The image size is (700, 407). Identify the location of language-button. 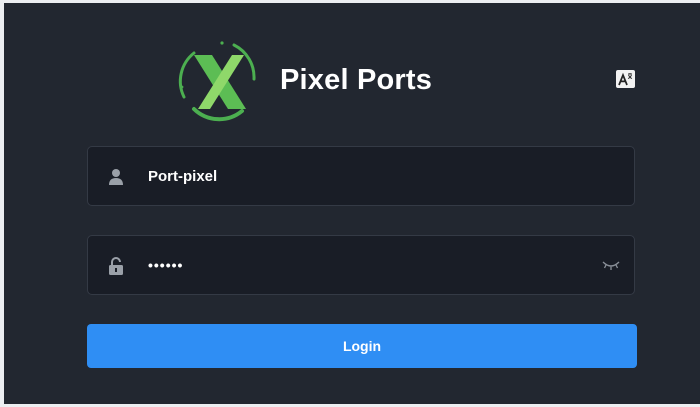
(625, 79).